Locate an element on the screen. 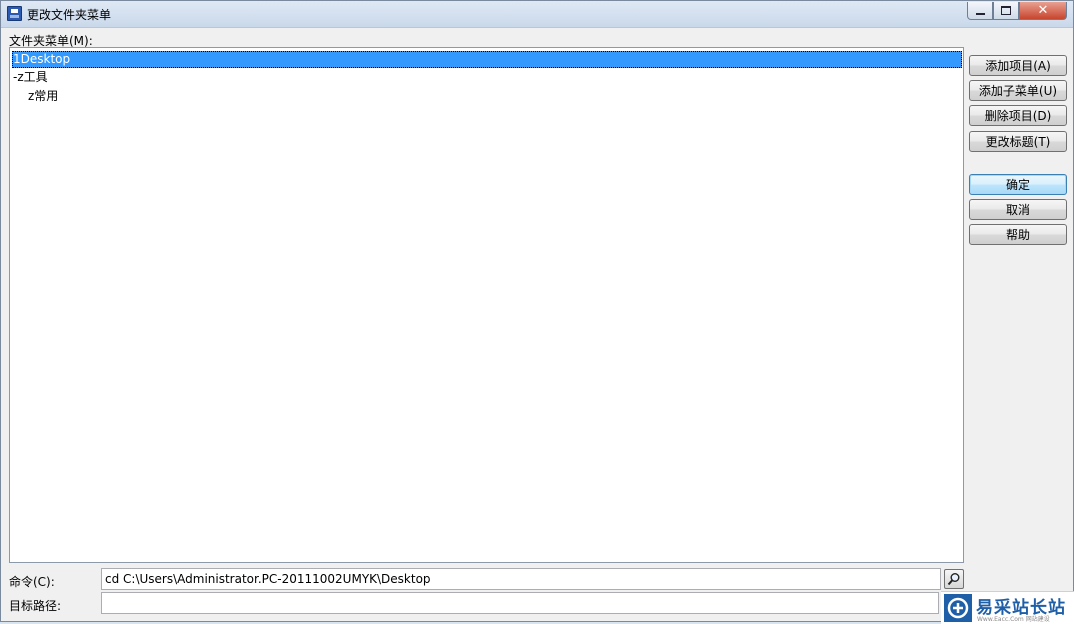  add-item-button: 添加项目(A) is located at coordinates (1018, 65).